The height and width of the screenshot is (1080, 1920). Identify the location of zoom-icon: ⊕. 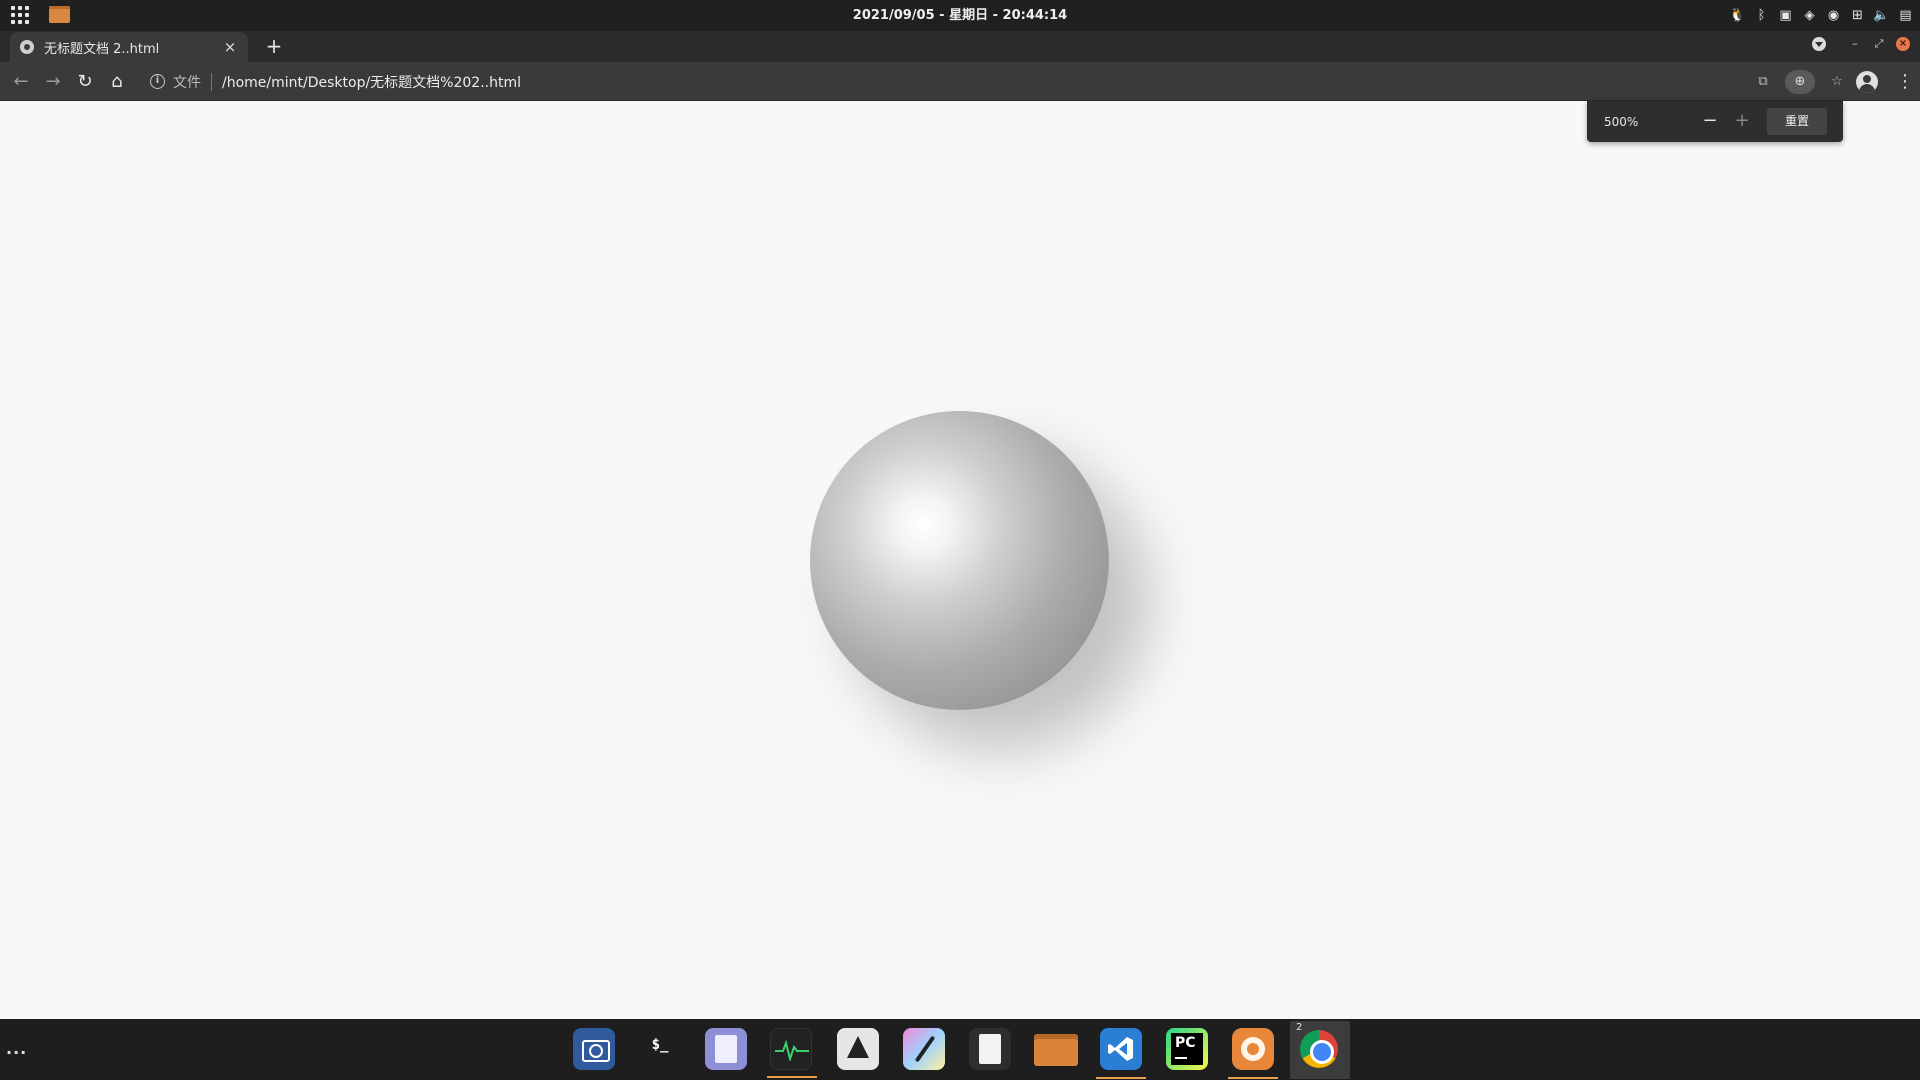
(1800, 81).